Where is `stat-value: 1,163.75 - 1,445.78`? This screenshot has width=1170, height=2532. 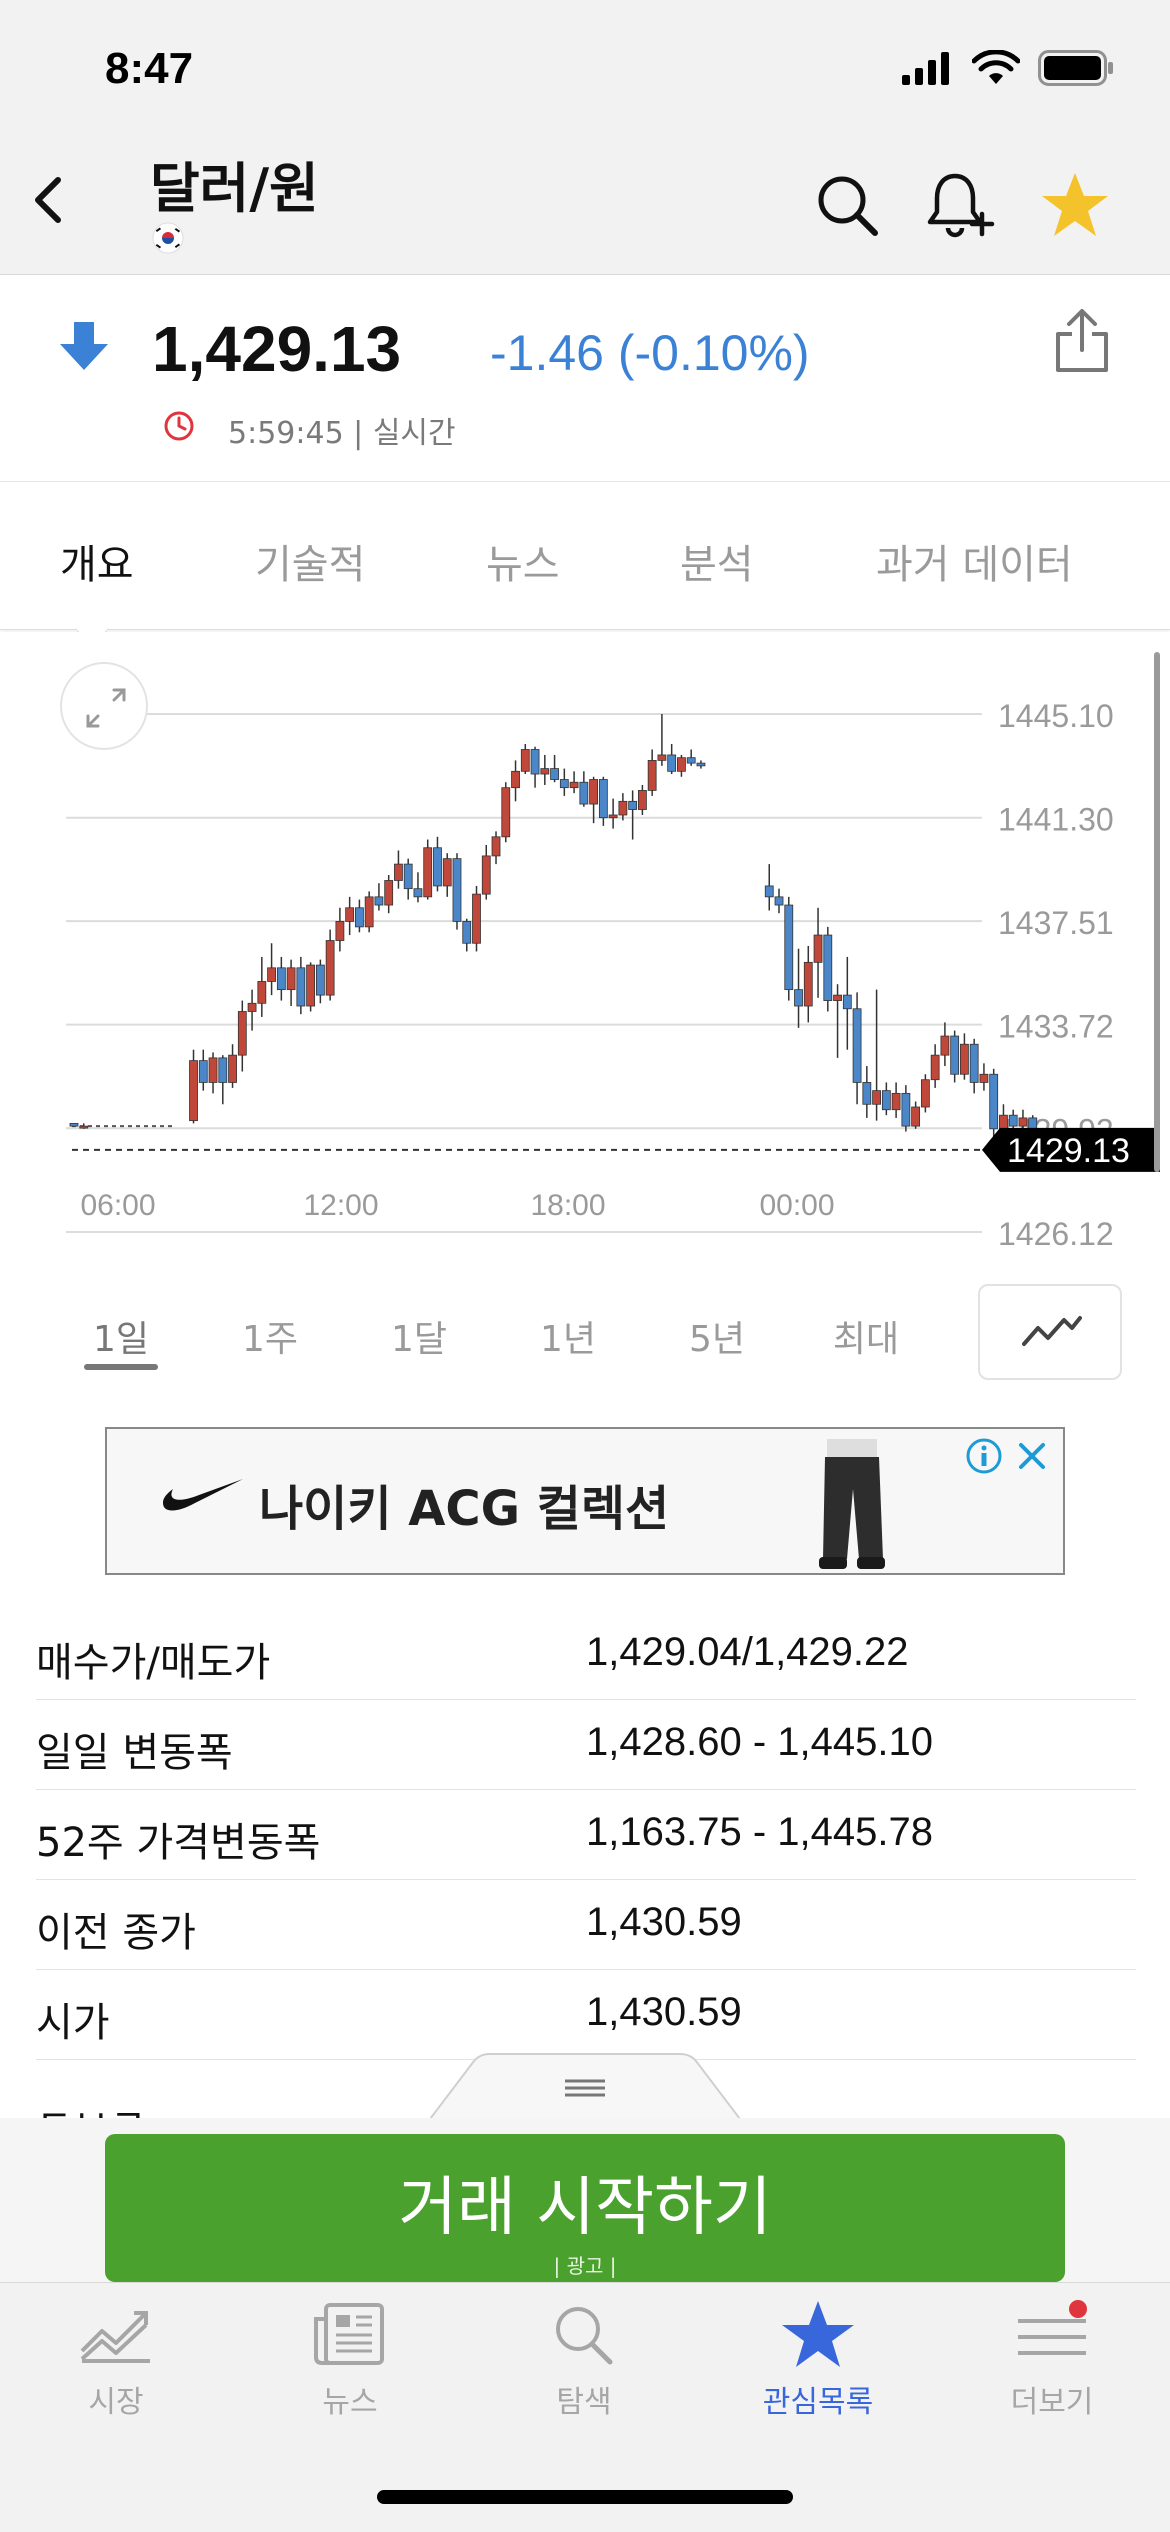
stat-value: 1,163.75 - 1,445.78 is located at coordinates (759, 1832).